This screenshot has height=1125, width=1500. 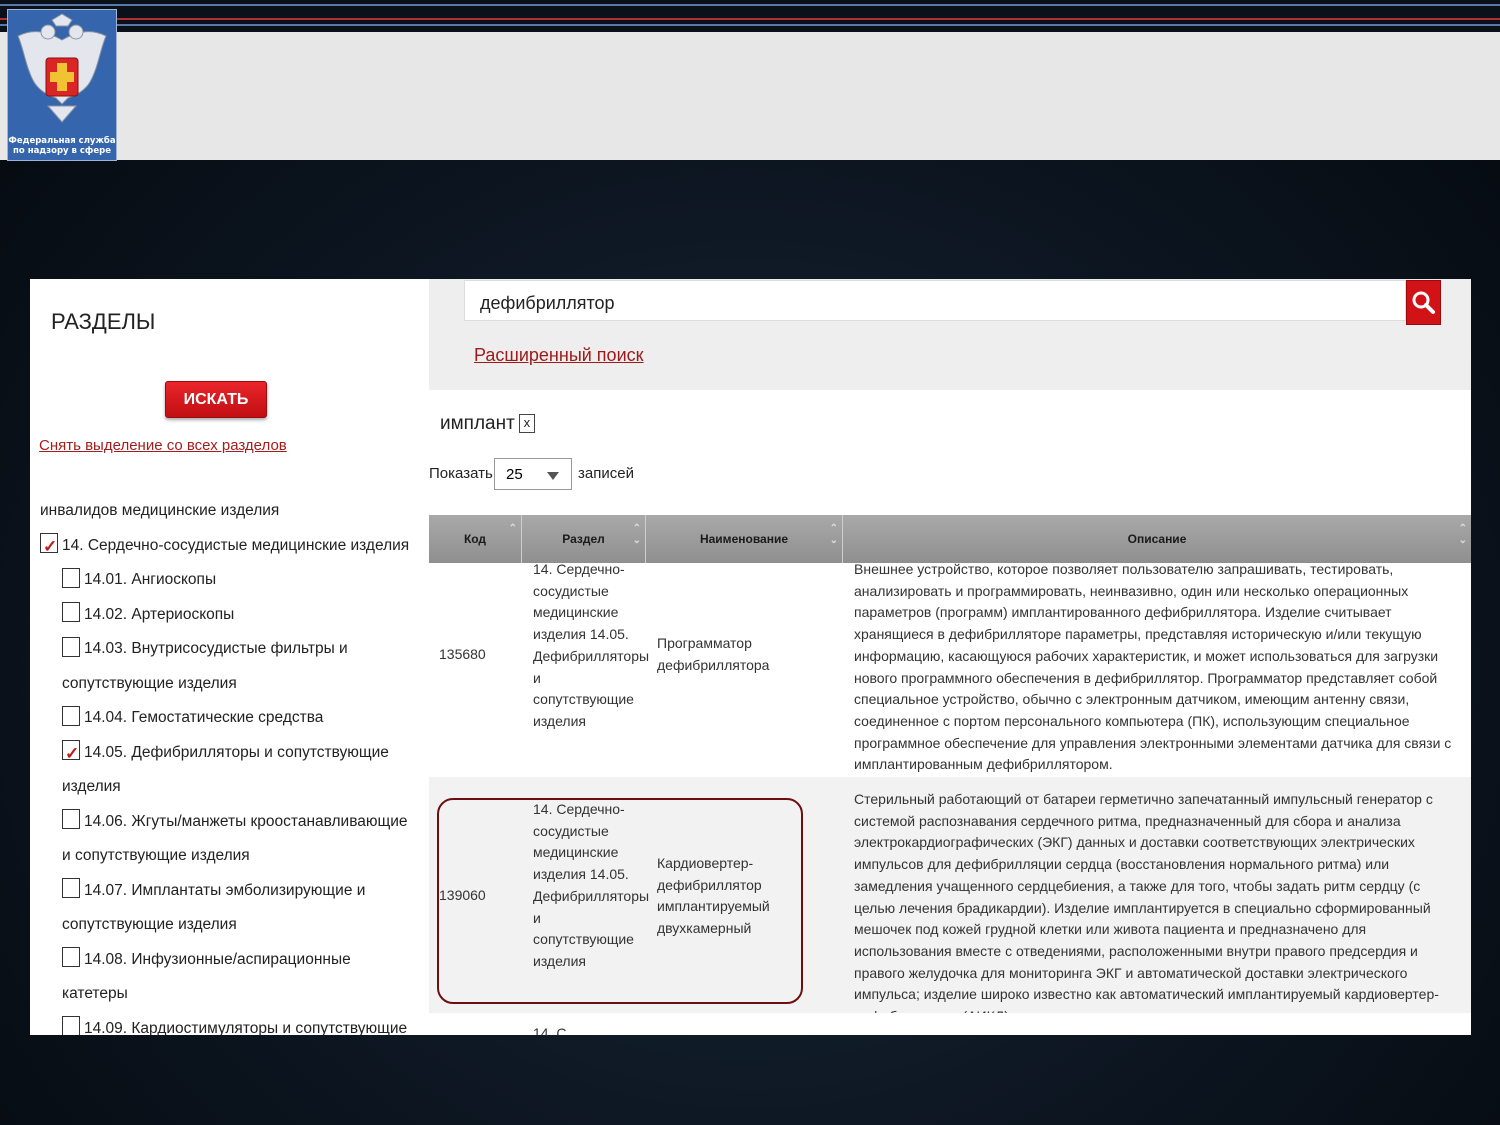 I want to click on section-item: инвалидов медицинские изделия, so click(x=230, y=511).